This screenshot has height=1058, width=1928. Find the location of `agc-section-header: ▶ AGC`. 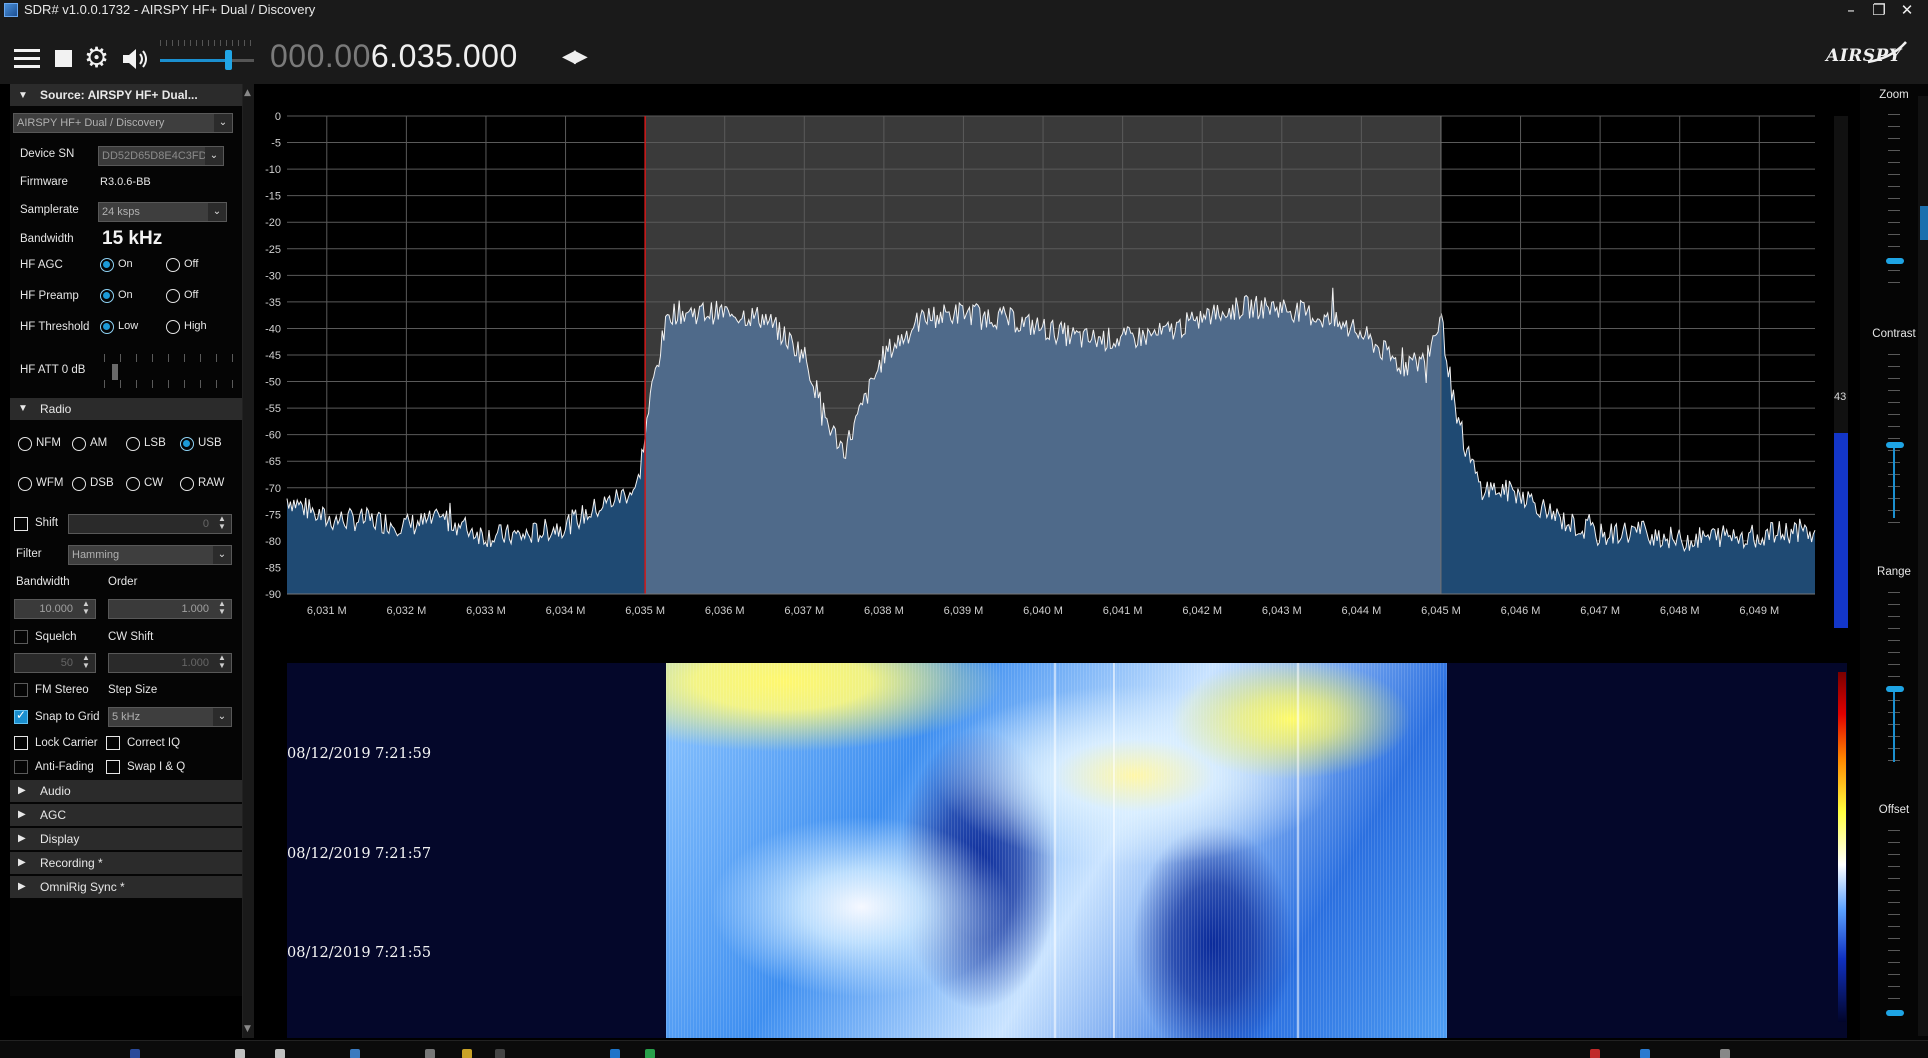

agc-section-header: ▶ AGC is located at coordinates (126, 815).